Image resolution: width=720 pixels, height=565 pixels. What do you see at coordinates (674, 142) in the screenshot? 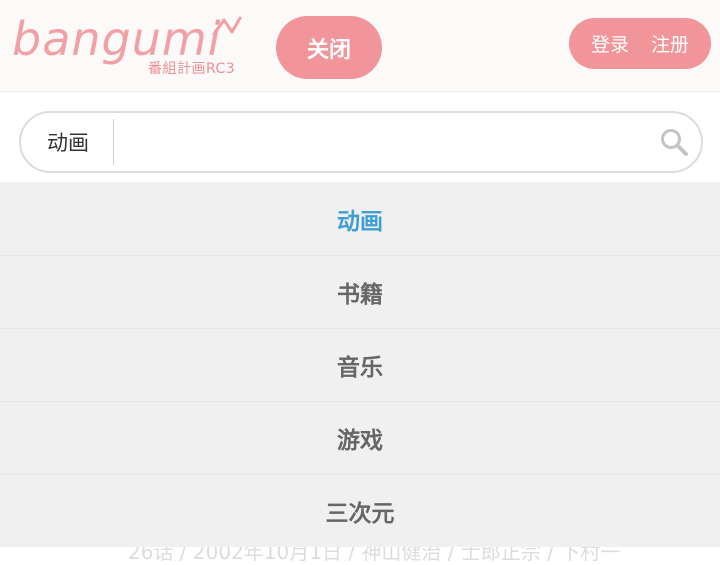
I see `search-icon` at bounding box center [674, 142].